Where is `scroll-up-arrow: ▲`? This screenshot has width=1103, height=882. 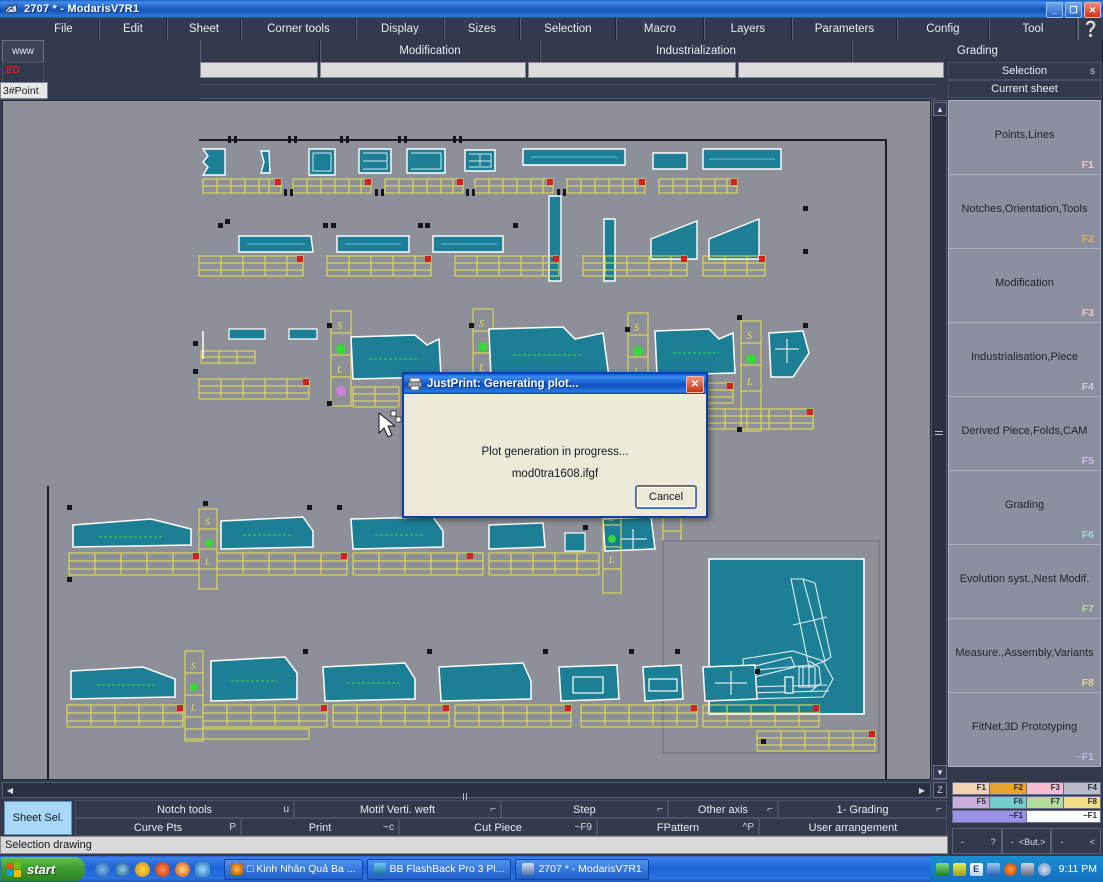
scroll-up-arrow: ▲ is located at coordinates (940, 109).